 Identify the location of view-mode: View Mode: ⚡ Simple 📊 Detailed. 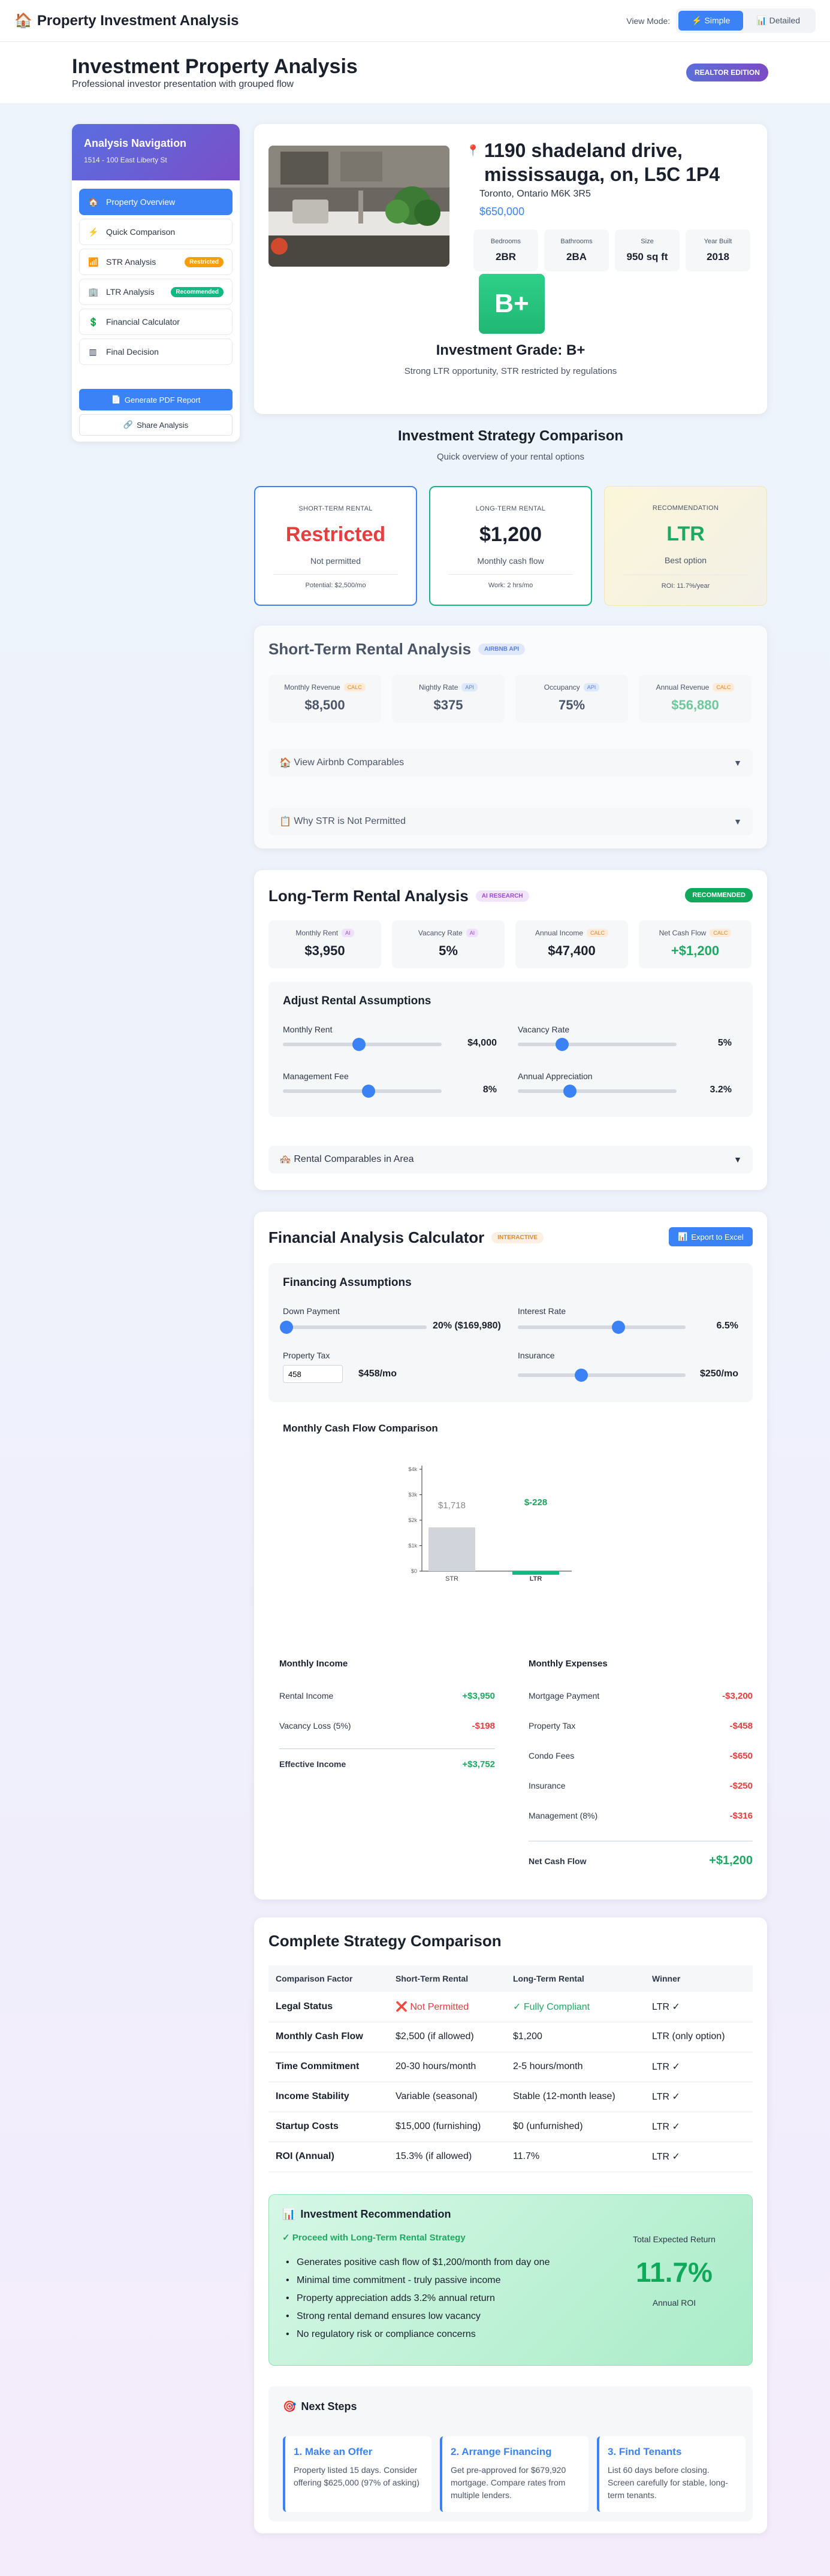
(721, 21).